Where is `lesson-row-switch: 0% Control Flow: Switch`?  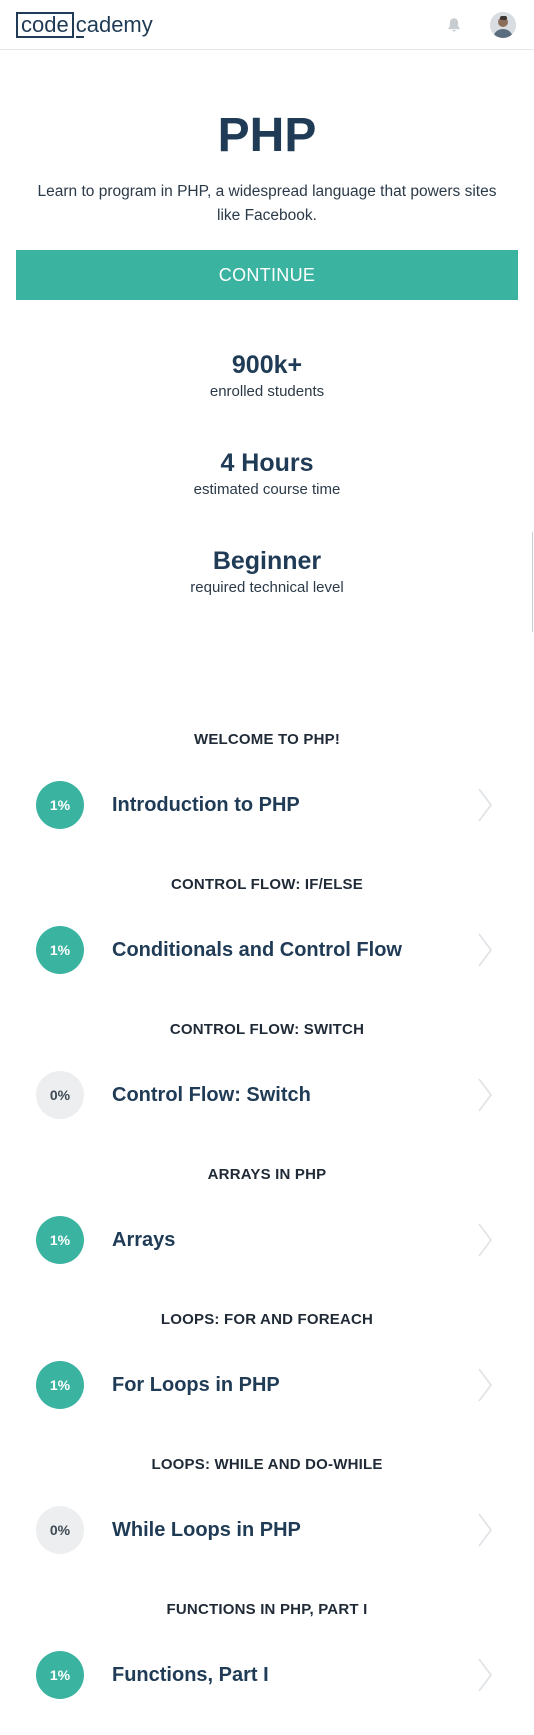
lesson-row-switch: 0% Control Flow: Switch is located at coordinates (267, 1095).